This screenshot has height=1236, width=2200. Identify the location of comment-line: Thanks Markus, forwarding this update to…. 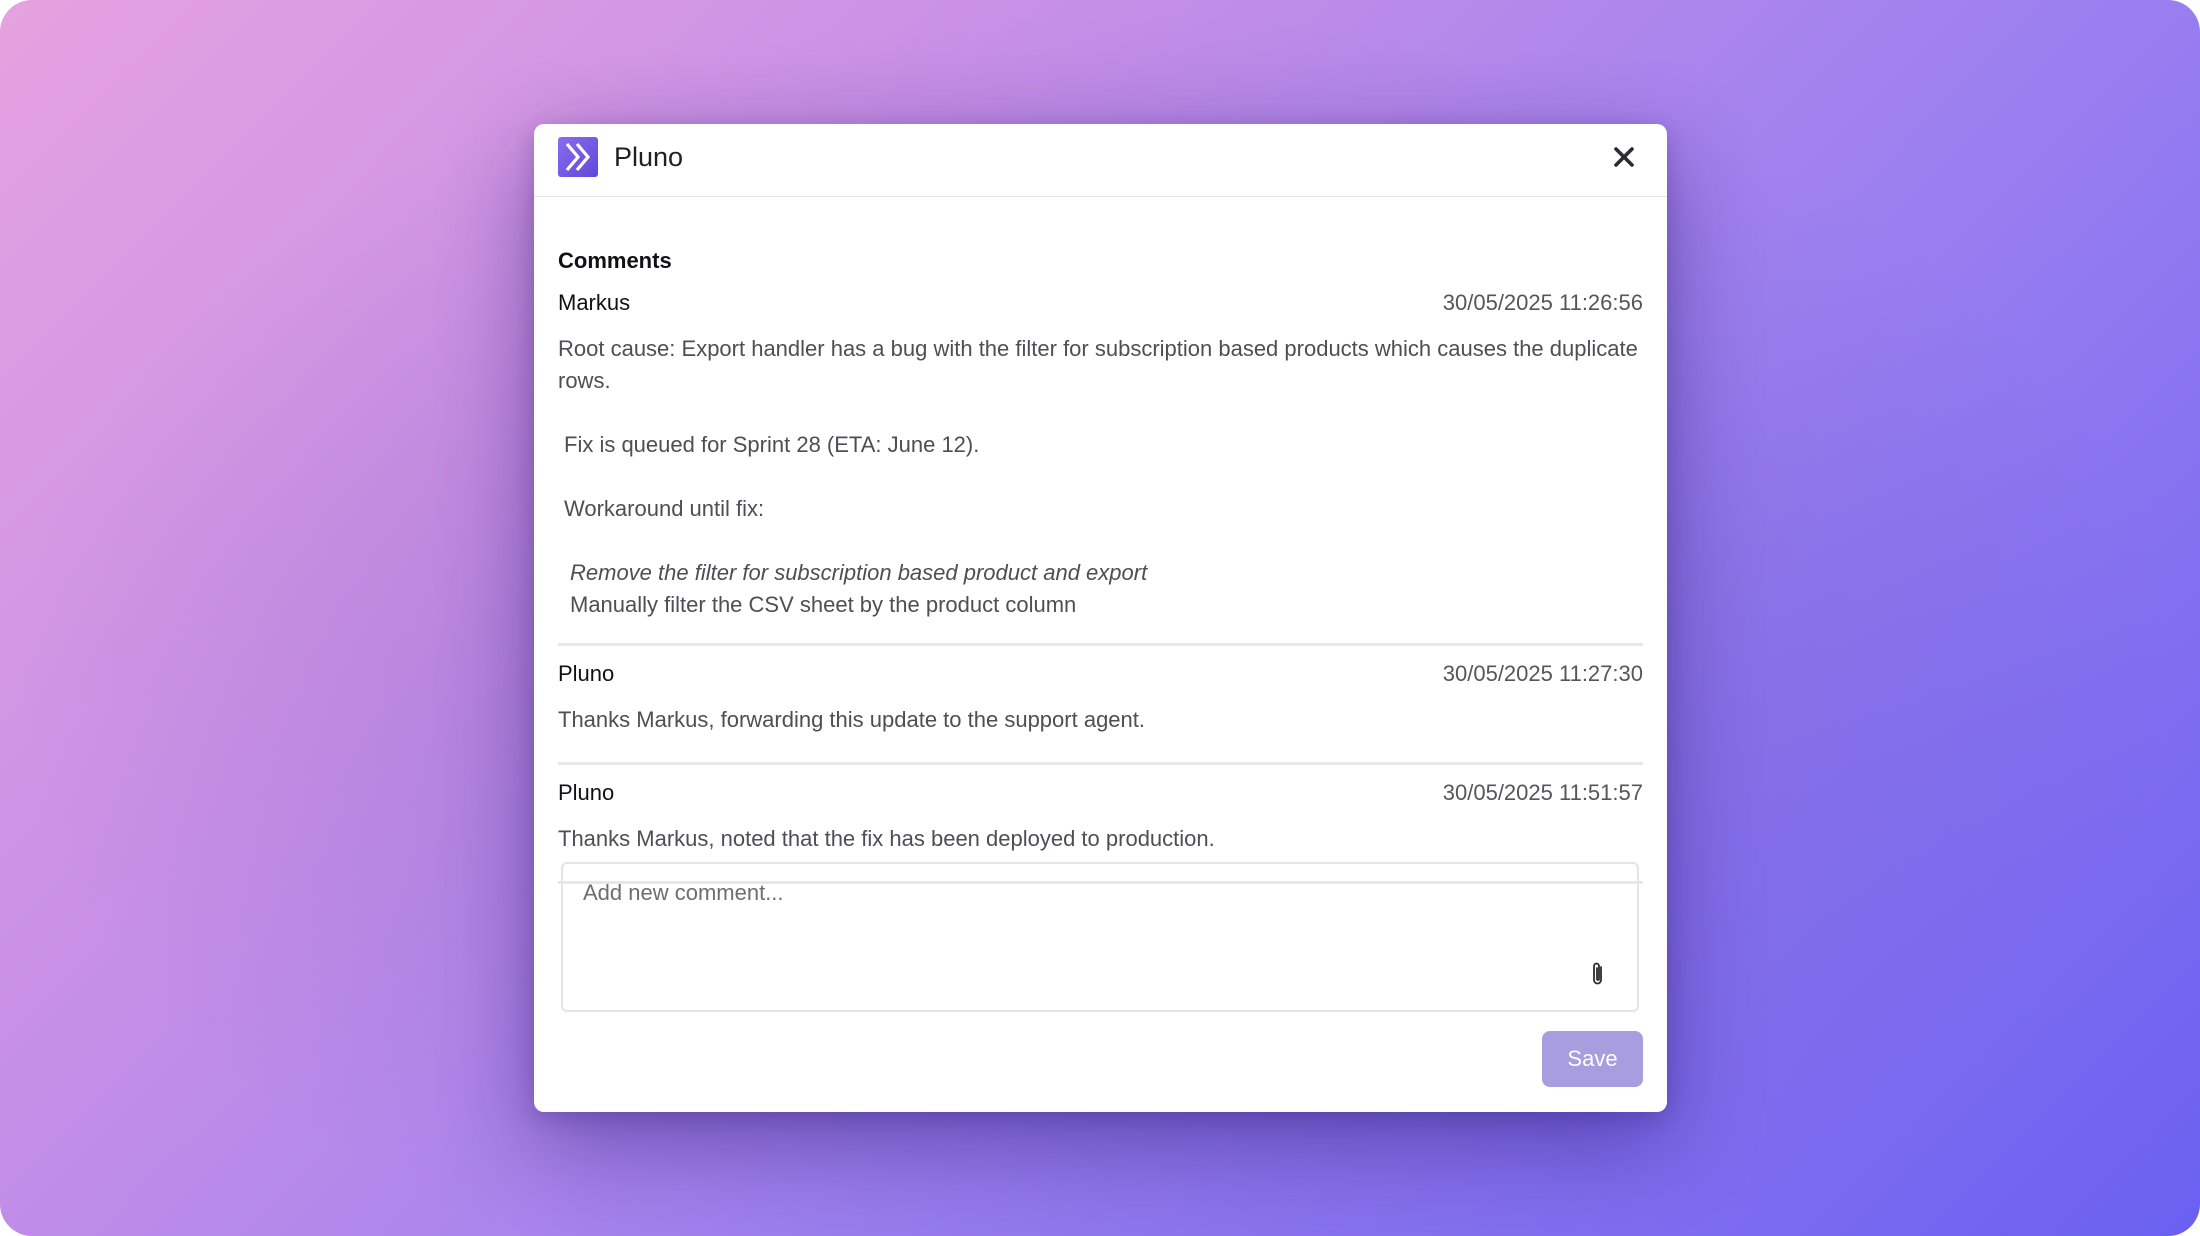
(851, 719).